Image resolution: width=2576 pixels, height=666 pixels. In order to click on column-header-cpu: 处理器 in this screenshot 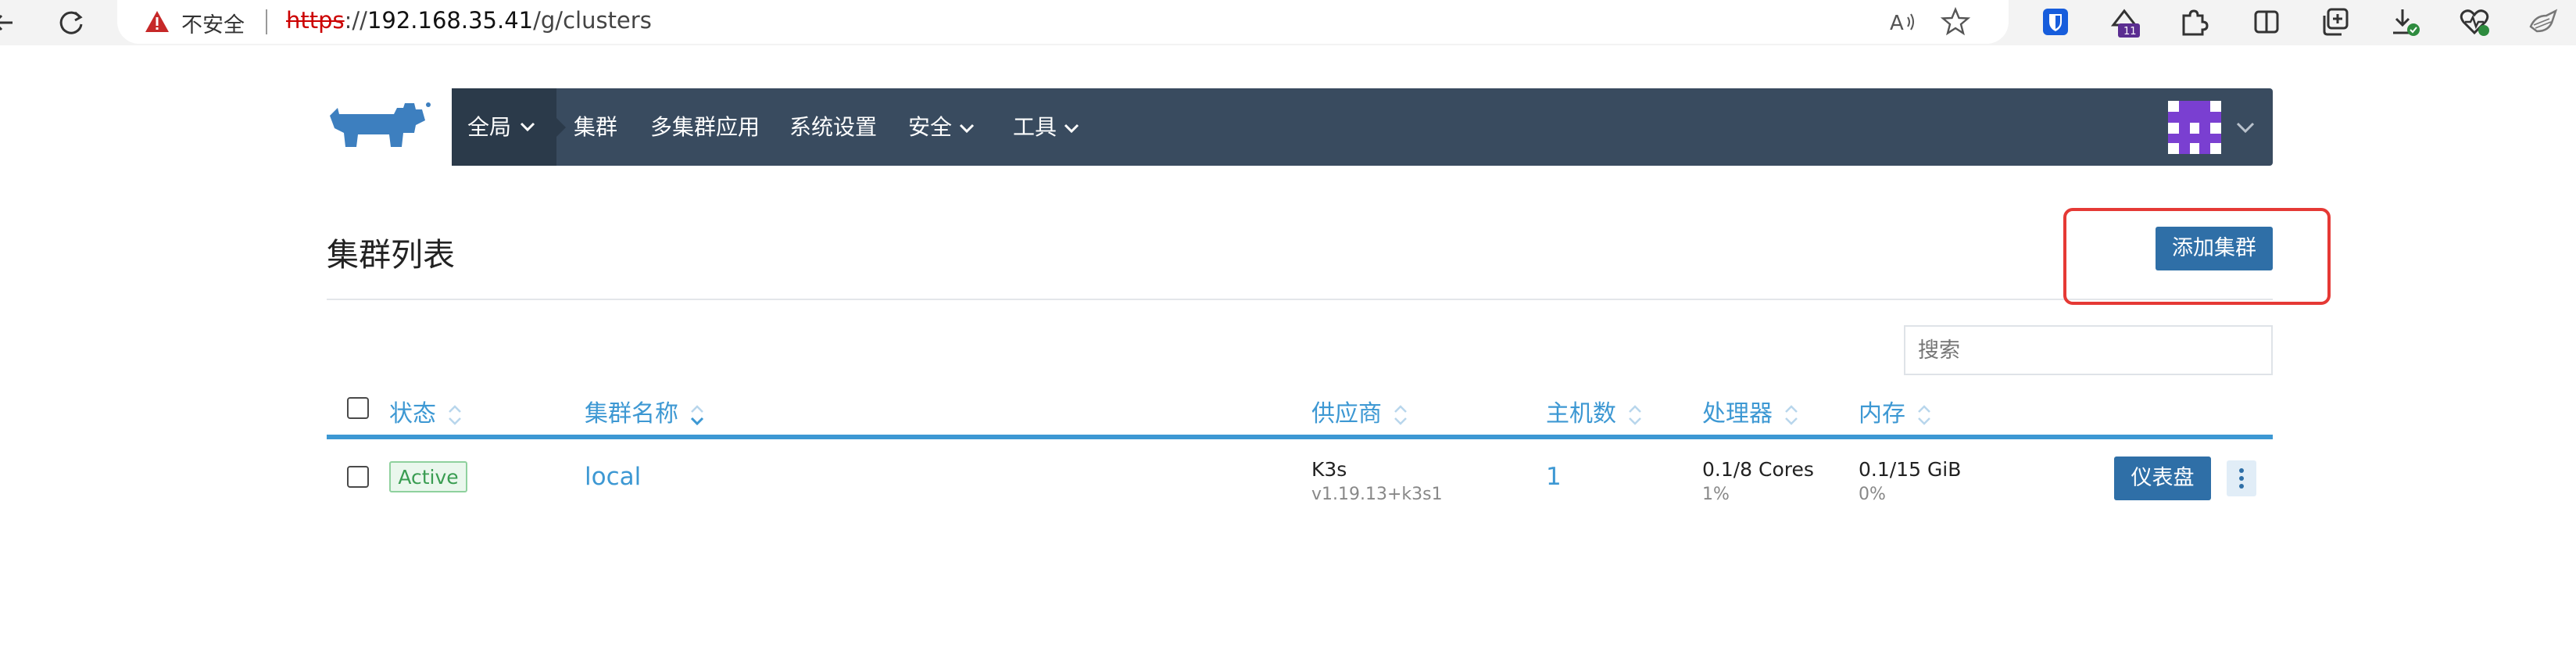, I will do `click(1751, 411)`.